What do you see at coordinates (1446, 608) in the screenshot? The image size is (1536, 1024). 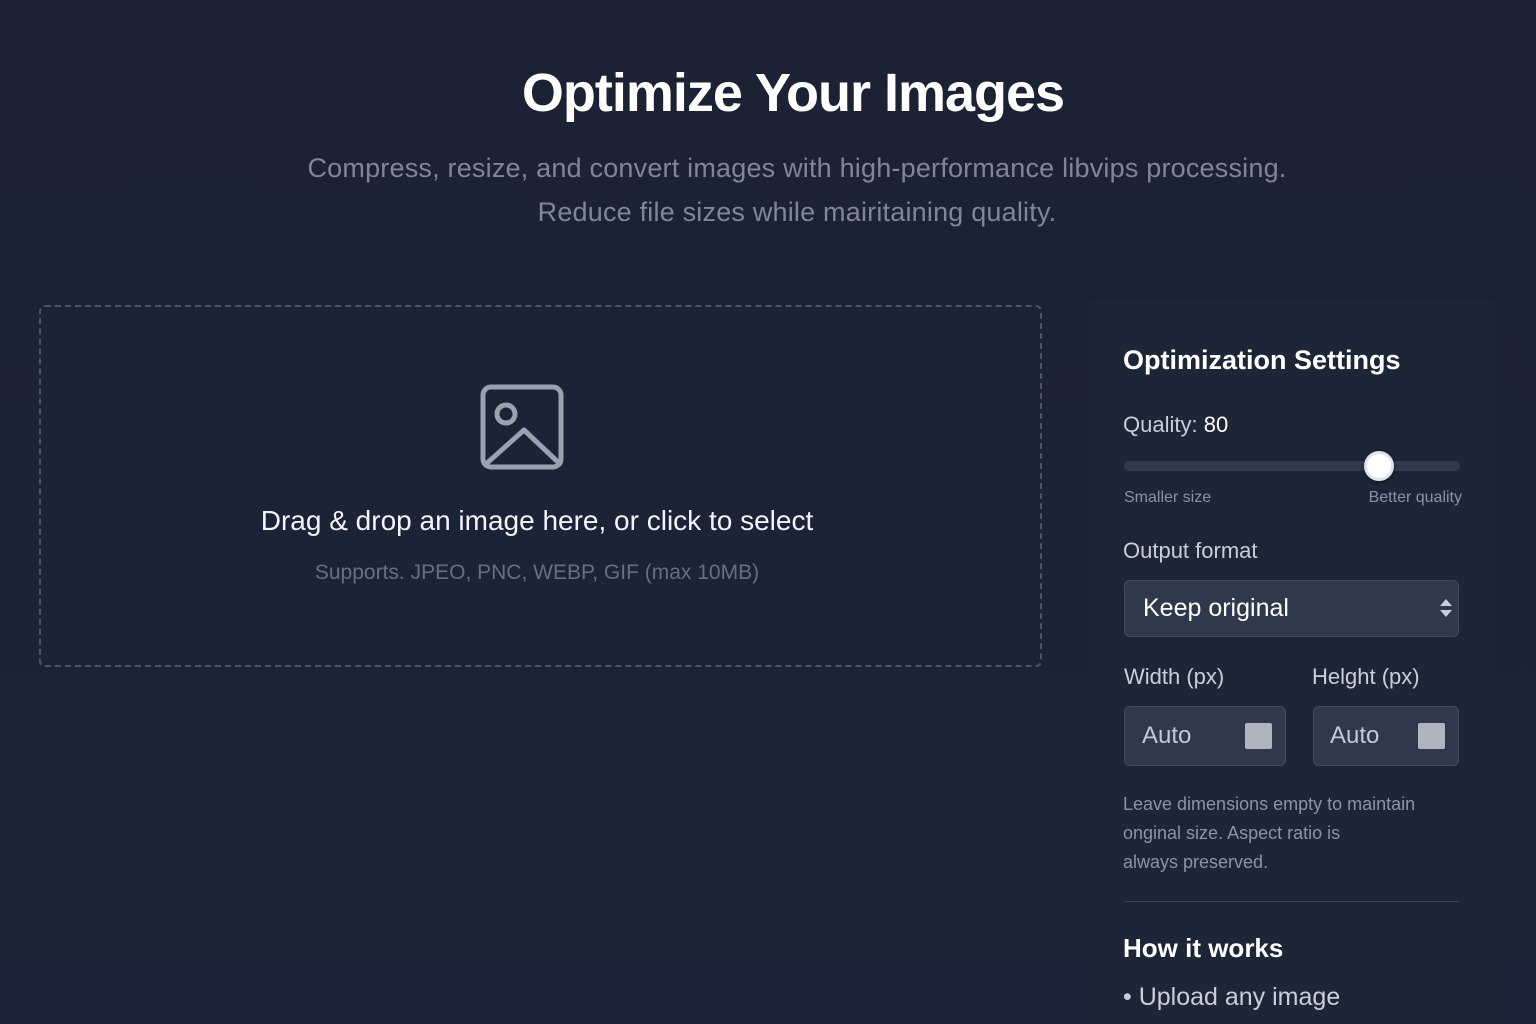 I see `select-arrows-icon` at bounding box center [1446, 608].